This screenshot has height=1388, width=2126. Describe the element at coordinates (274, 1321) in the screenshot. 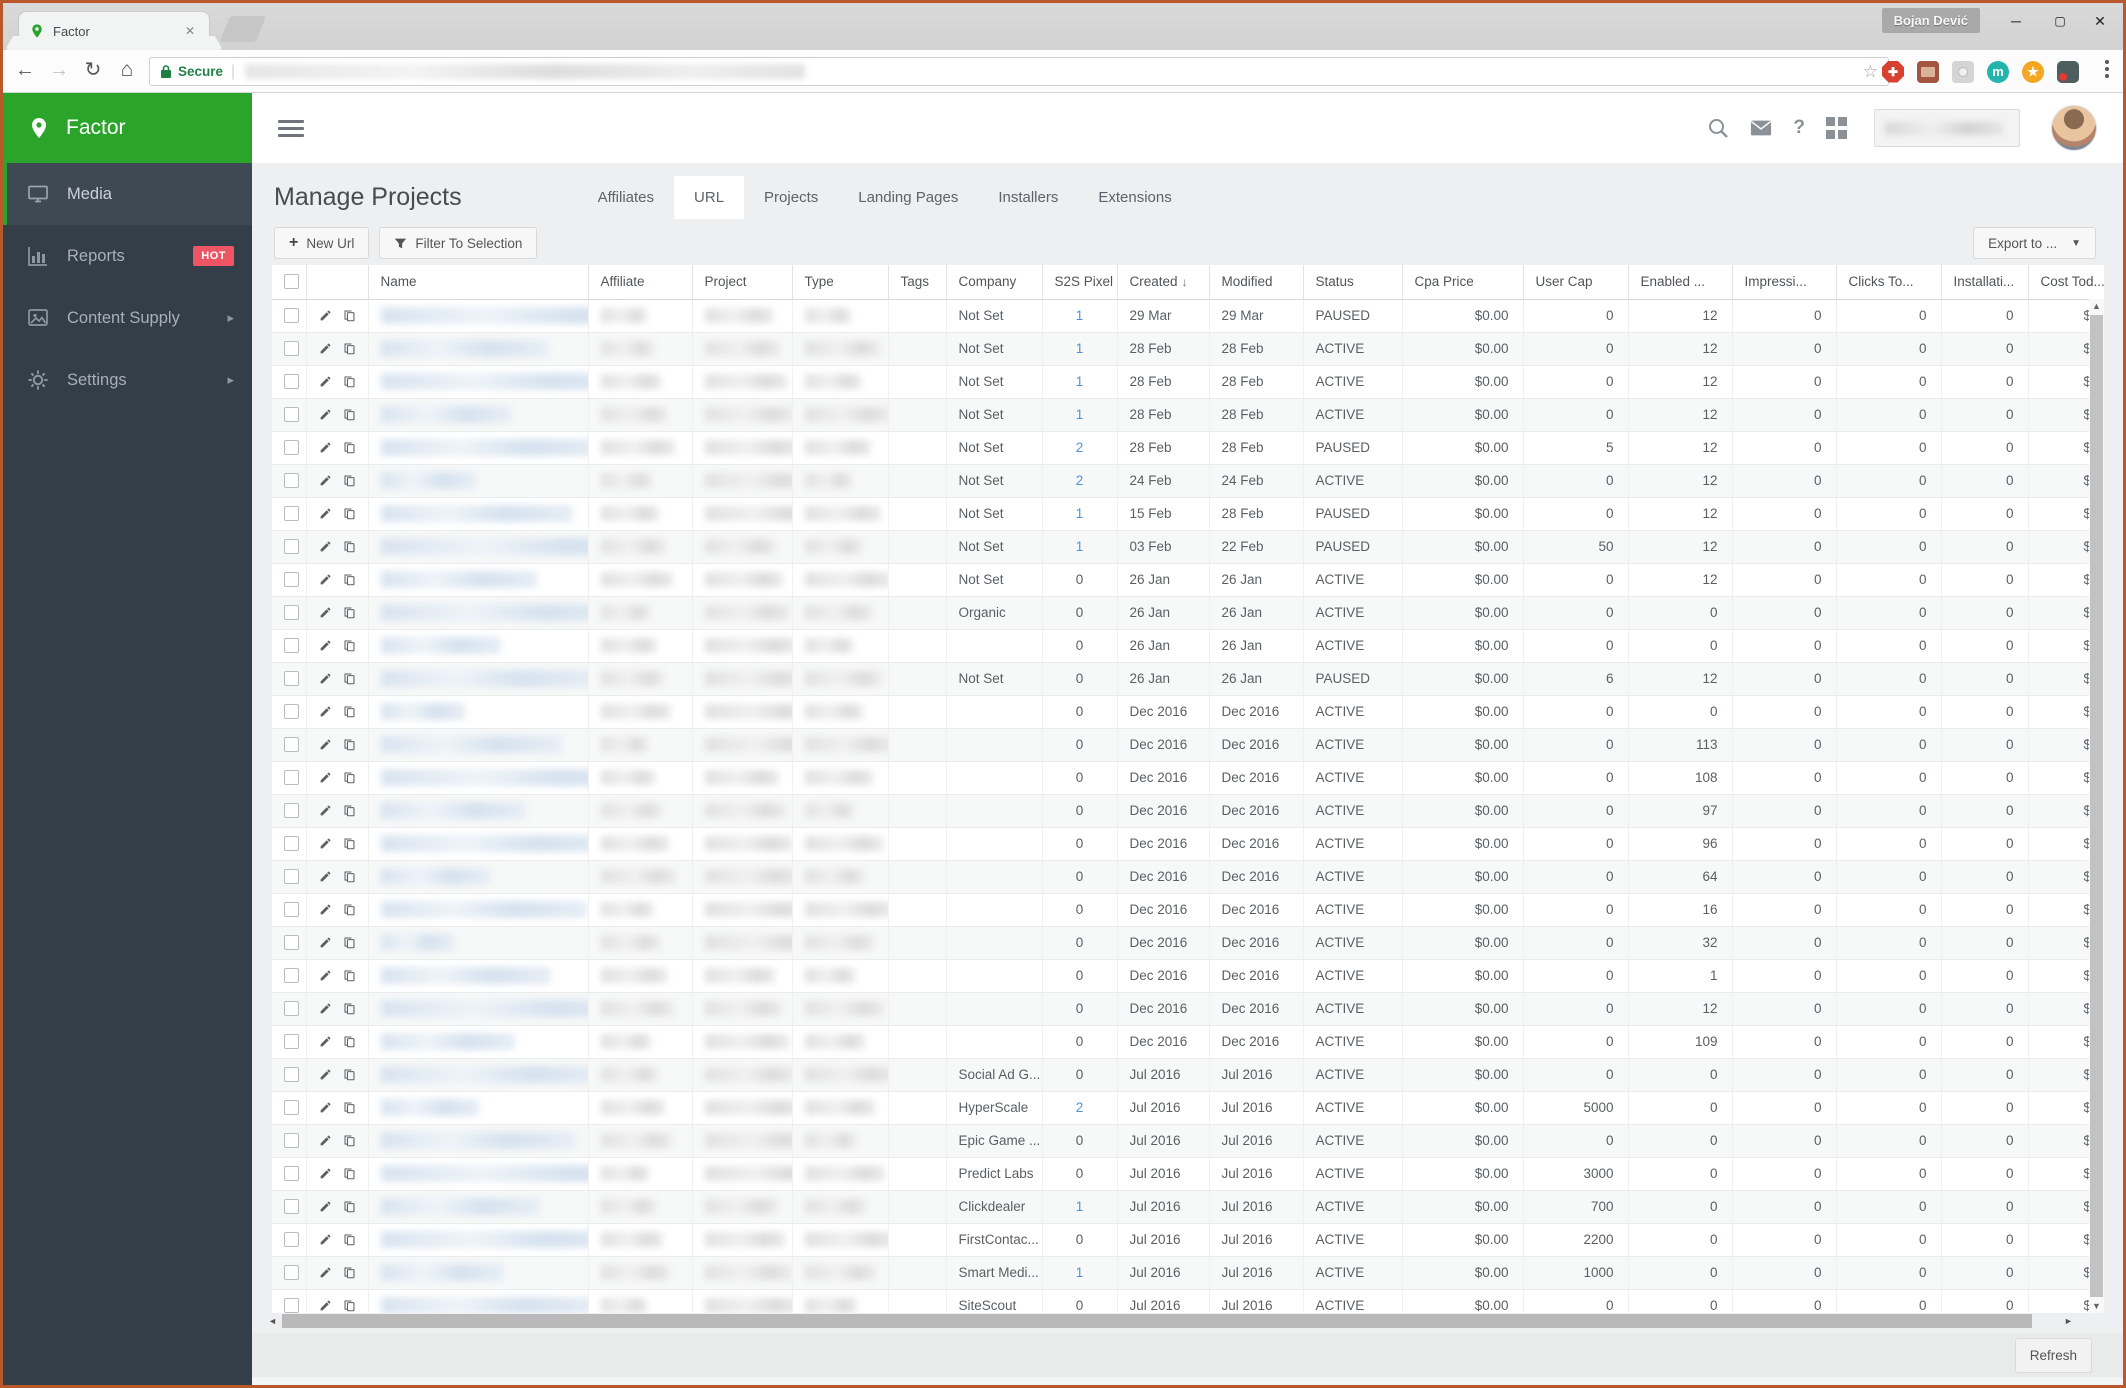

I see `scroll-left-icon: ◄` at that location.